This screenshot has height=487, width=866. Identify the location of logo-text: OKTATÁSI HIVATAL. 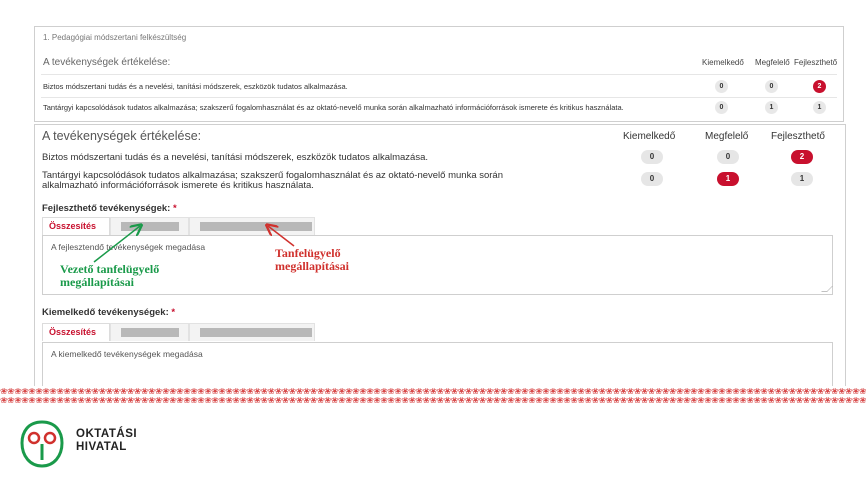
(106, 441).